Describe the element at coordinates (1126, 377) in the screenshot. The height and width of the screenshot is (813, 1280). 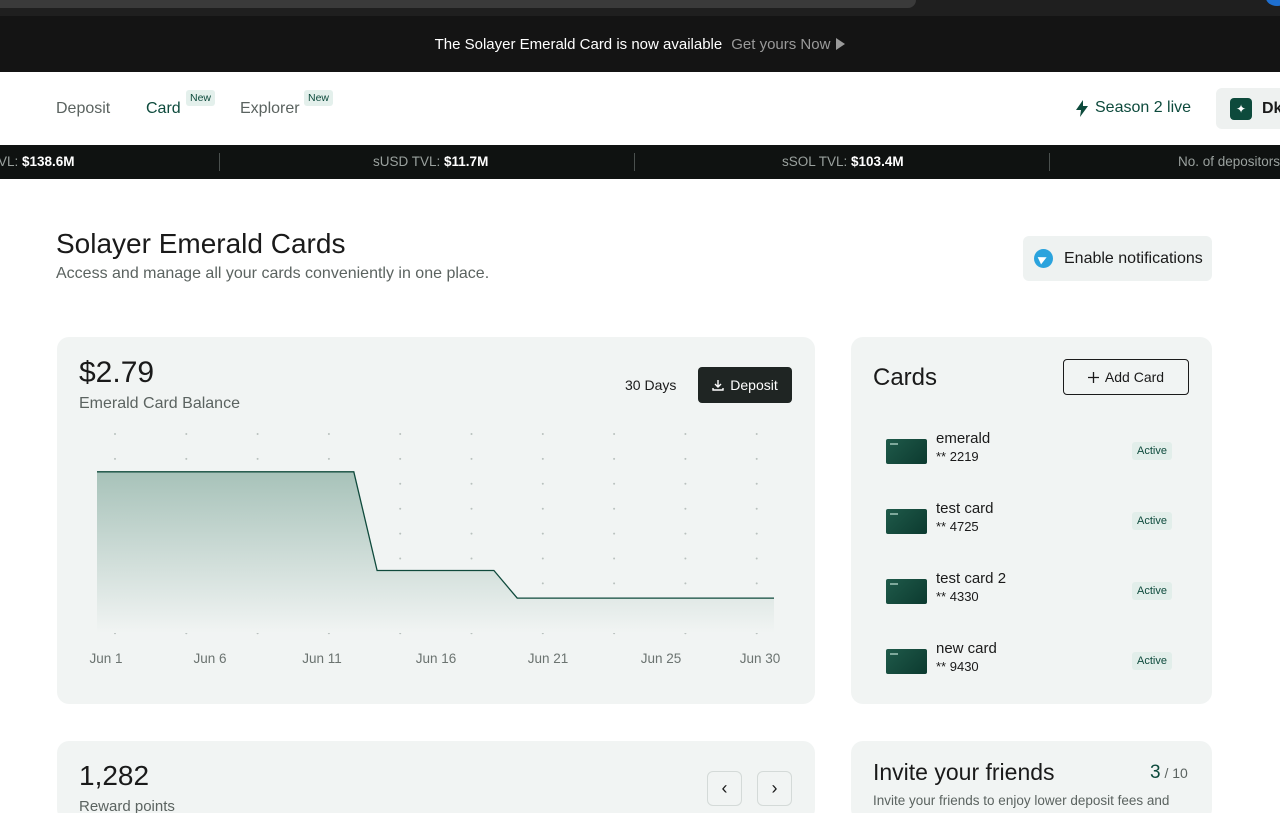
I see `add-card-button: Add Card` at that location.